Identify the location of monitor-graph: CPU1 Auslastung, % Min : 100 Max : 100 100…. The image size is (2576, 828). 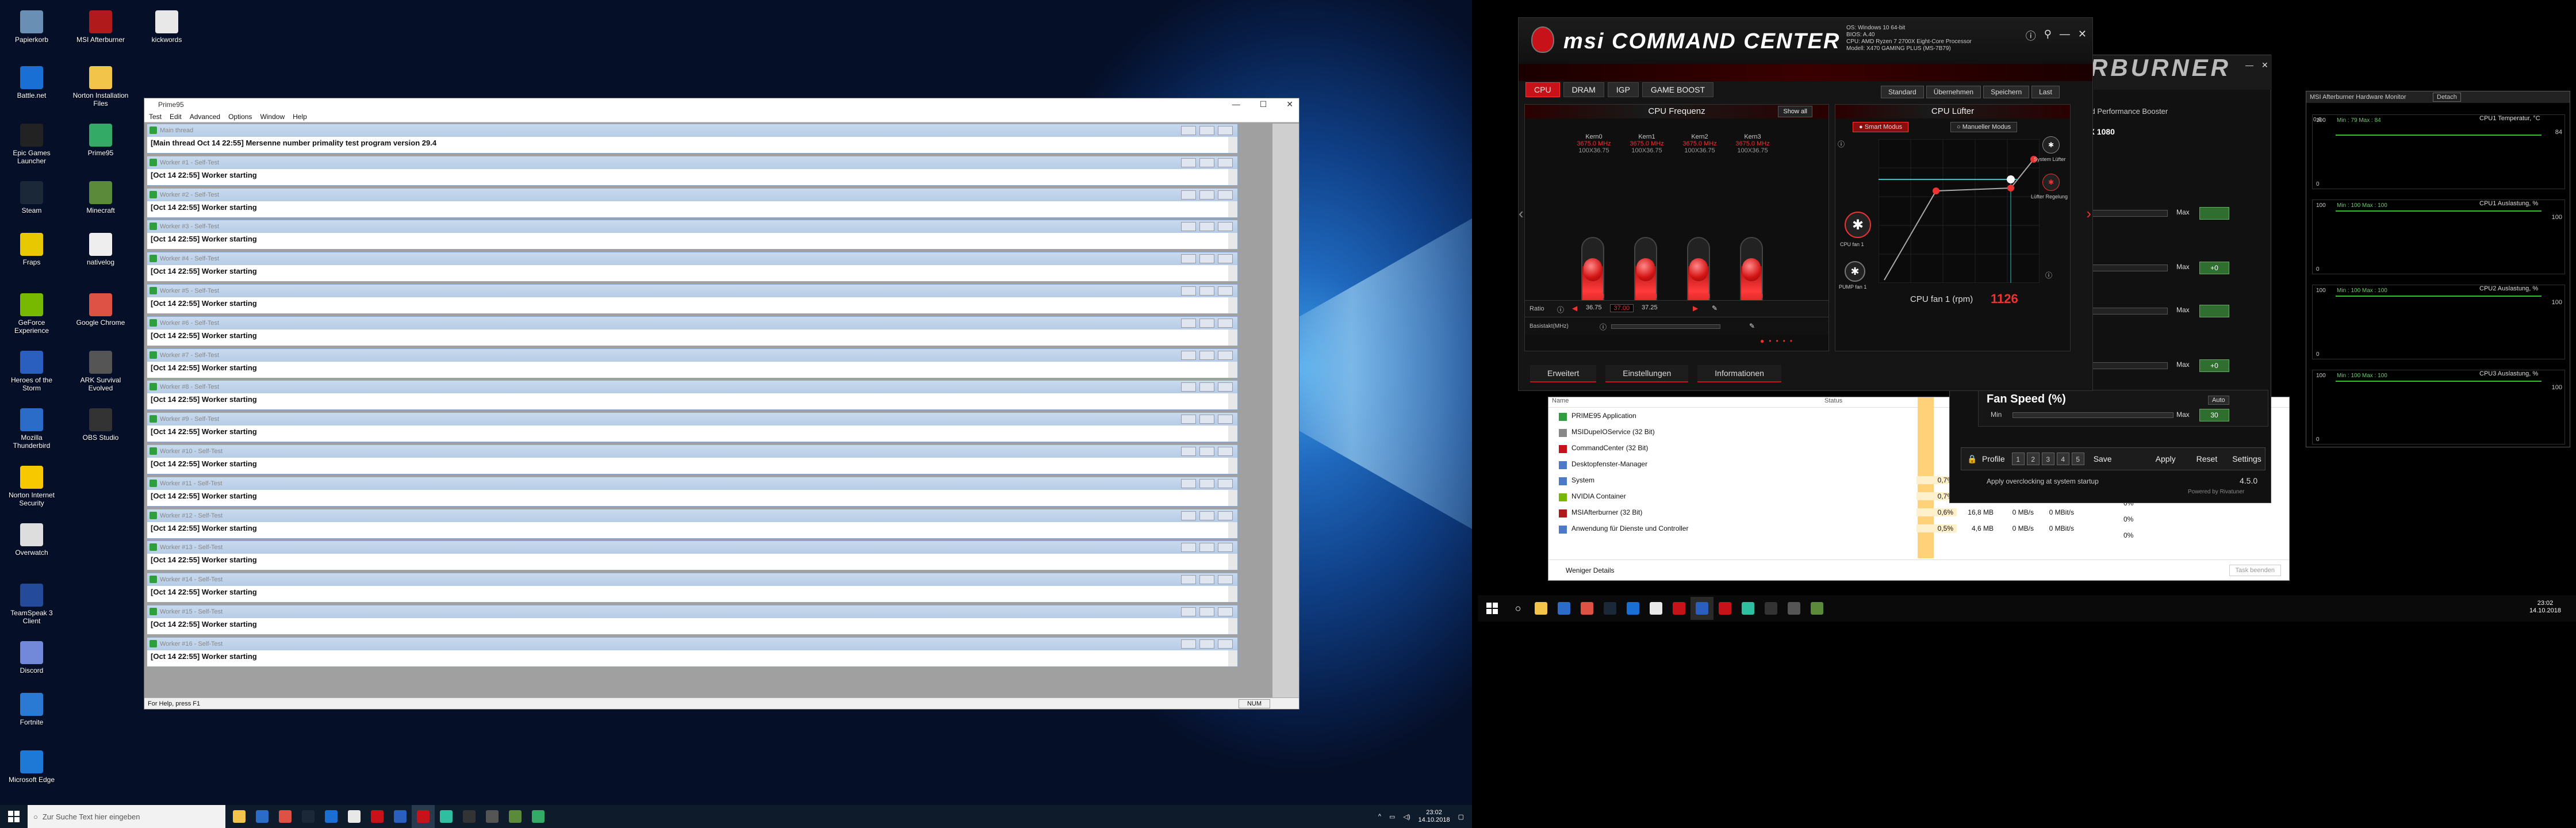
(2438, 237).